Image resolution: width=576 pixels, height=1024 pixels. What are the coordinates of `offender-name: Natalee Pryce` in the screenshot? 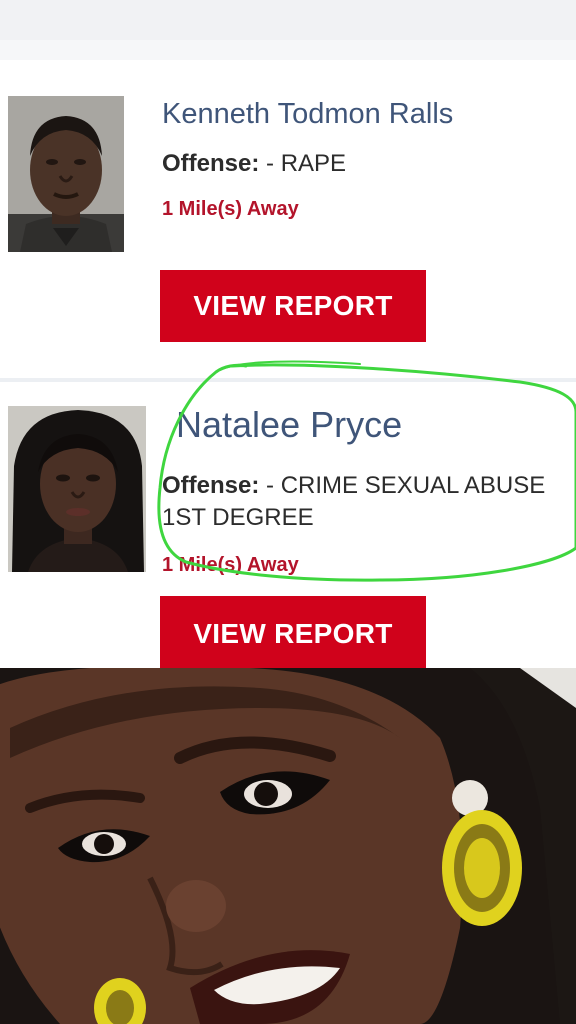 It's located at (289, 425).